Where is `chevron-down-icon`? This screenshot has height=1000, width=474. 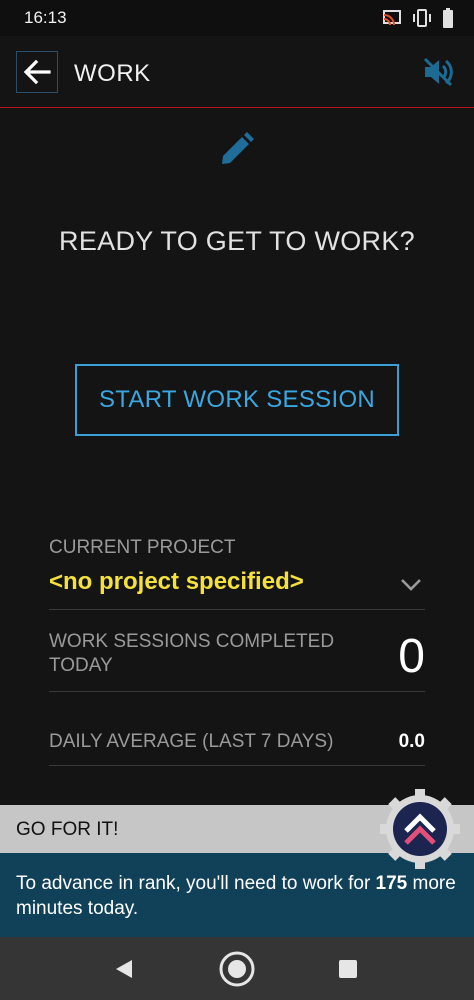
chevron-down-icon is located at coordinates (411, 585).